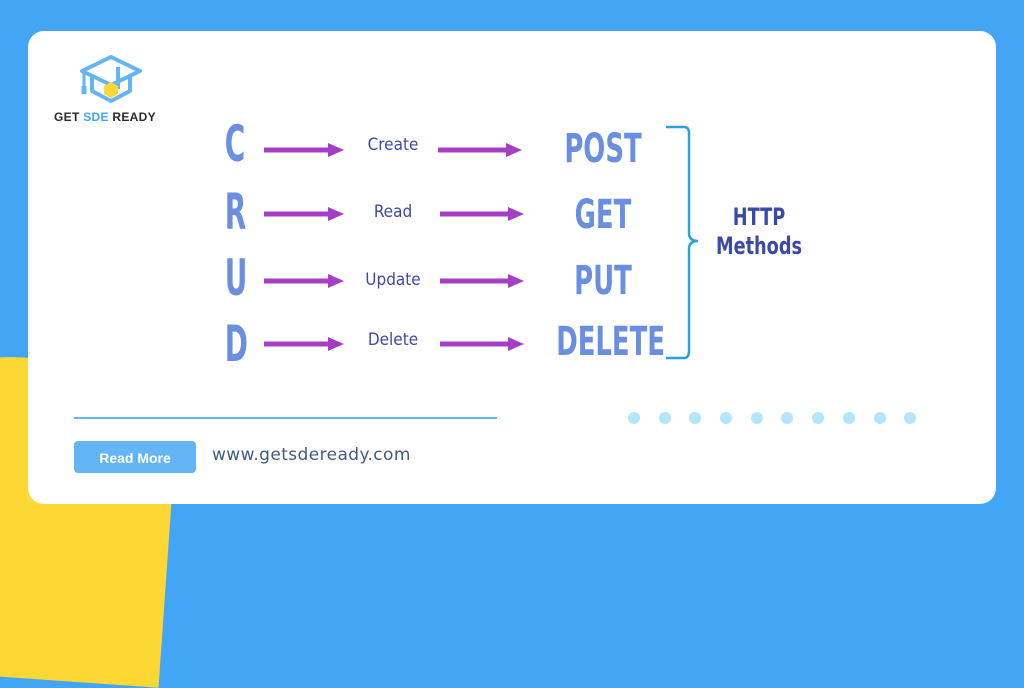 The height and width of the screenshot is (688, 1024). I want to click on crud-letter-r: R, so click(235, 212).